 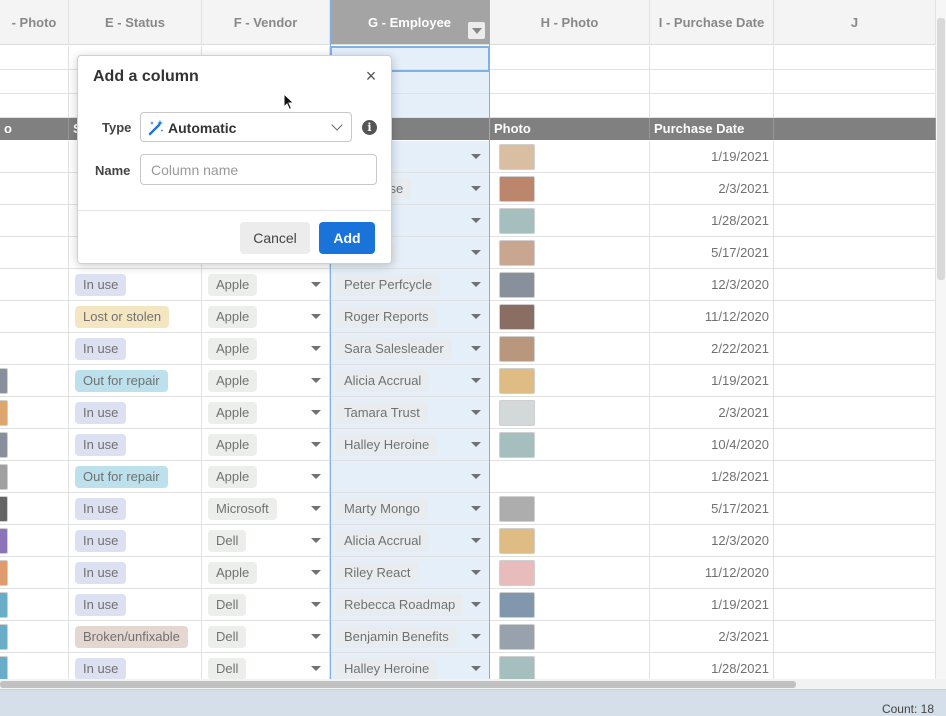 I want to click on dialog-title: Add a column, so click(x=146, y=76).